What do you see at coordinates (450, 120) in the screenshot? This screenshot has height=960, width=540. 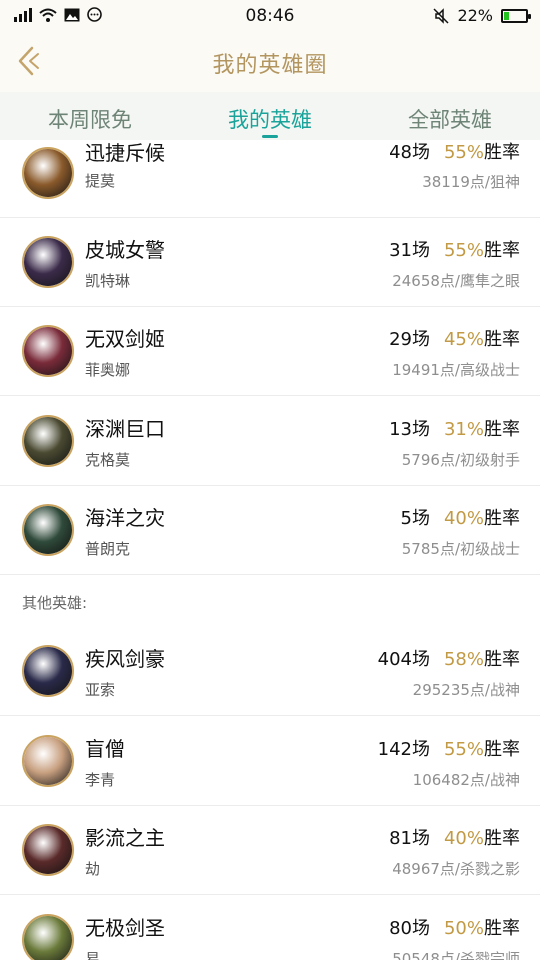 I see `tab-label: 全部英雄` at bounding box center [450, 120].